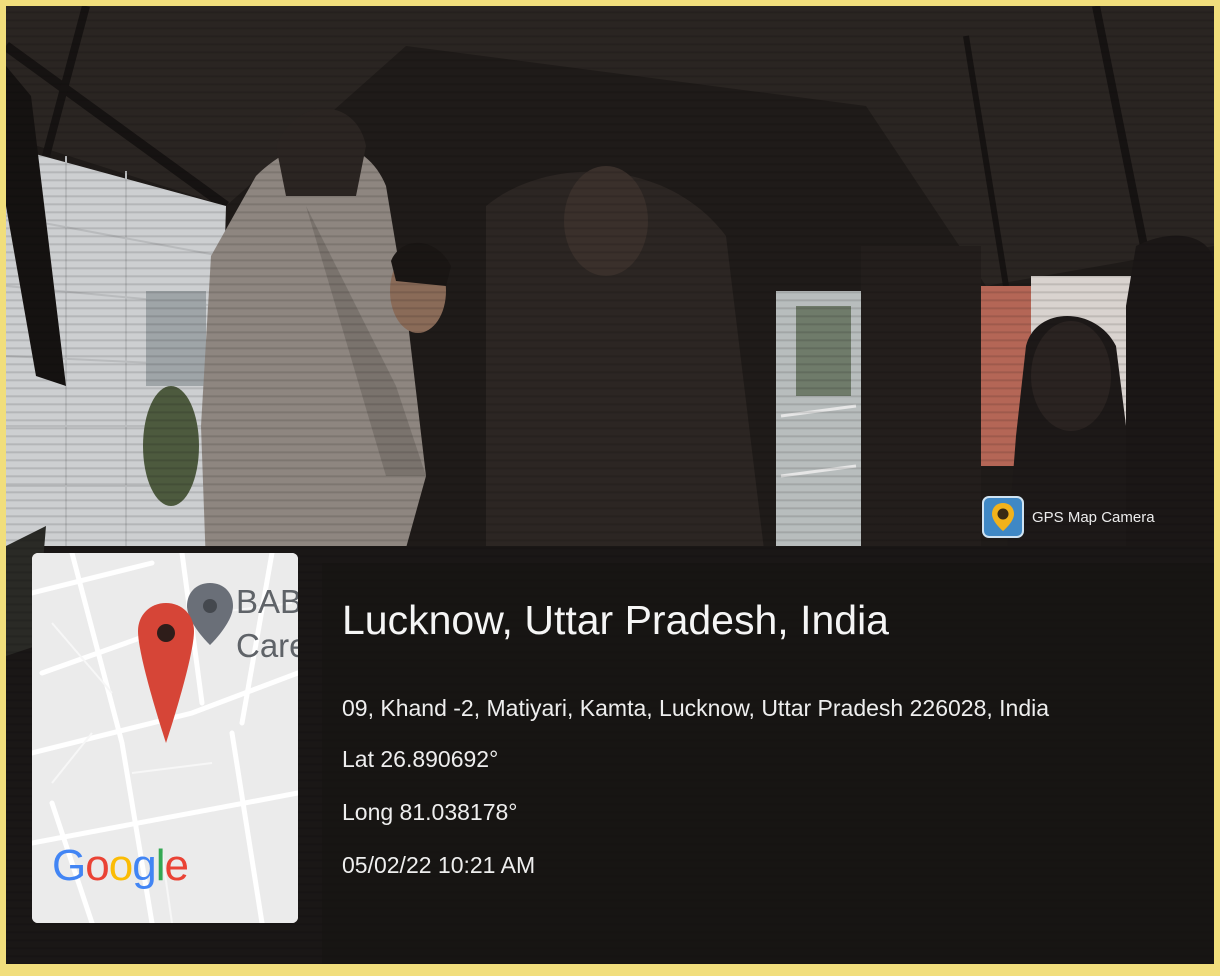 The image size is (1220, 976). What do you see at coordinates (430, 812) in the screenshot?
I see `longitude-text: Long 81.038178°` at bounding box center [430, 812].